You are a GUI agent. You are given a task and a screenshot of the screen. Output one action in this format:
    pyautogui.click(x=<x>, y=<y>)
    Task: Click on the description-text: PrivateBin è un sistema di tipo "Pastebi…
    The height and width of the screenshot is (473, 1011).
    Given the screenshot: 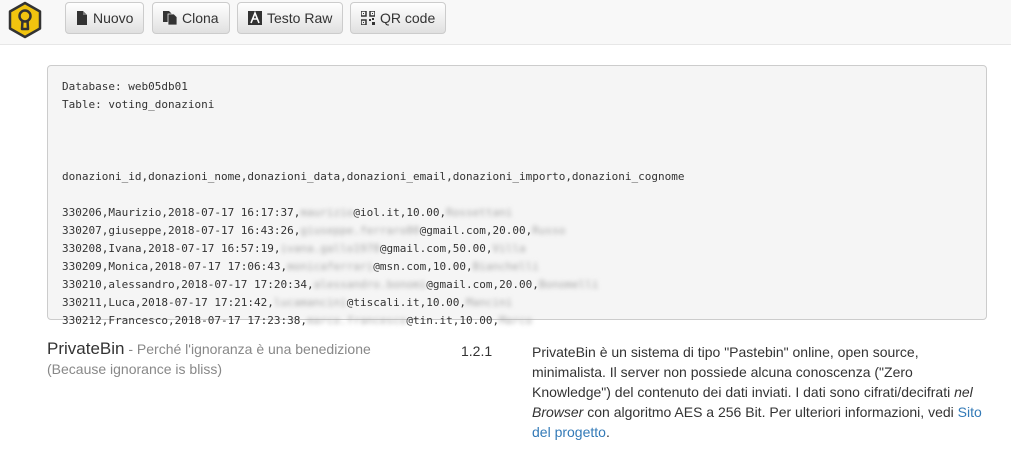 What is the action you would take?
    pyautogui.click(x=762, y=392)
    